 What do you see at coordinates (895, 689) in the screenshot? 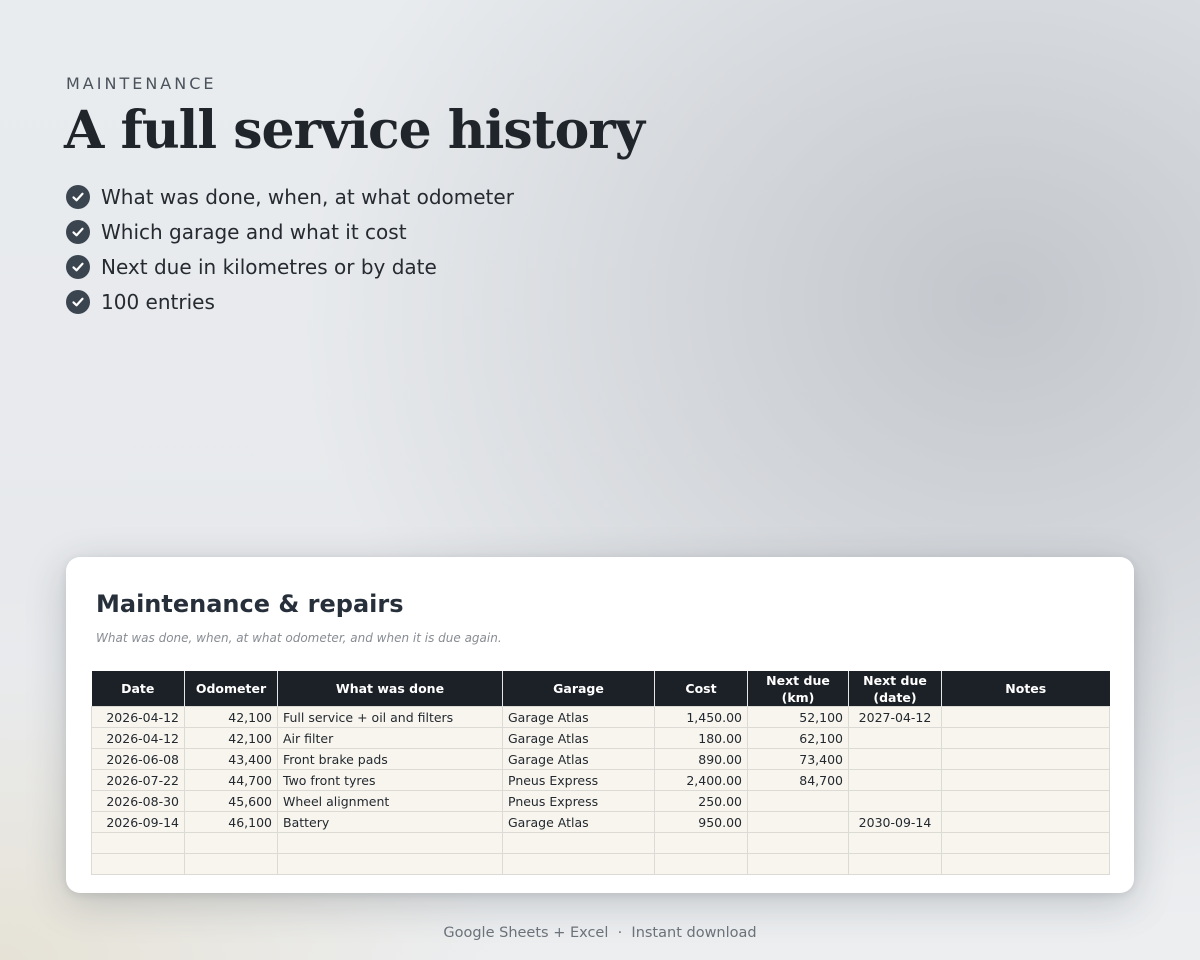
I see `column-header-next-due-date: Next due (date)` at bounding box center [895, 689].